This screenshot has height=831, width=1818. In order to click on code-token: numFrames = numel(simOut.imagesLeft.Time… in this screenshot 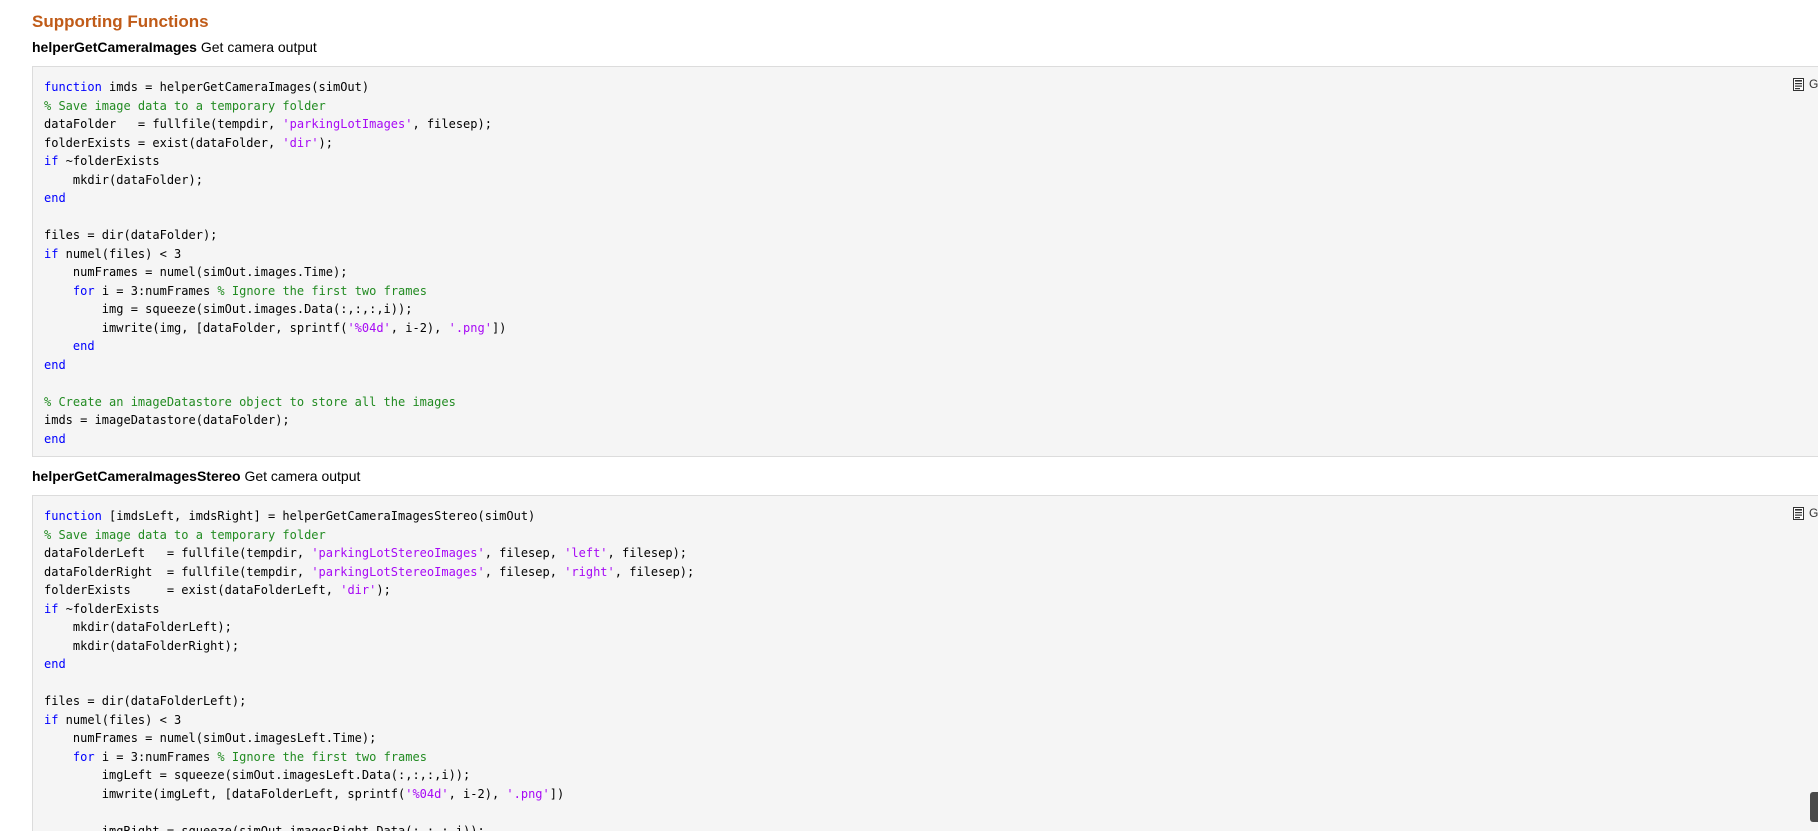, I will do `click(210, 738)`.